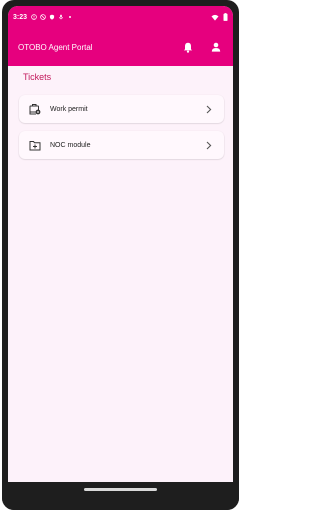 This screenshot has height=512, width=320. Describe the element at coordinates (202, 47) in the screenshot. I see `app-bar-actions` at that location.